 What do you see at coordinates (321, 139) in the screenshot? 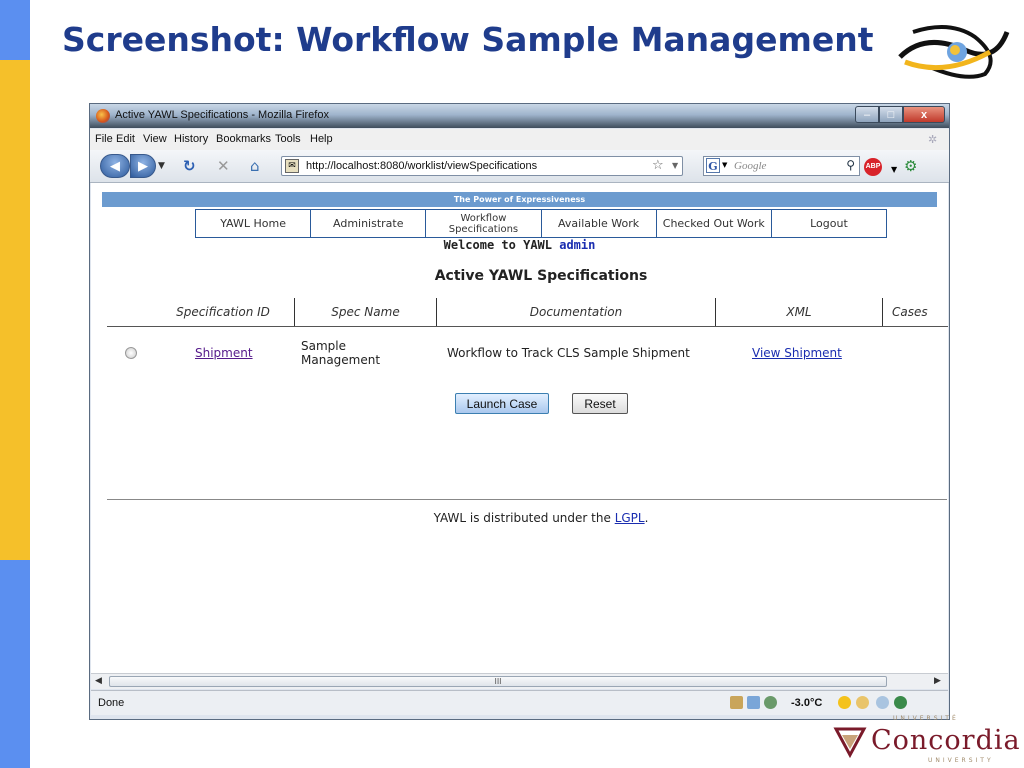
I see `menu-help: Help` at bounding box center [321, 139].